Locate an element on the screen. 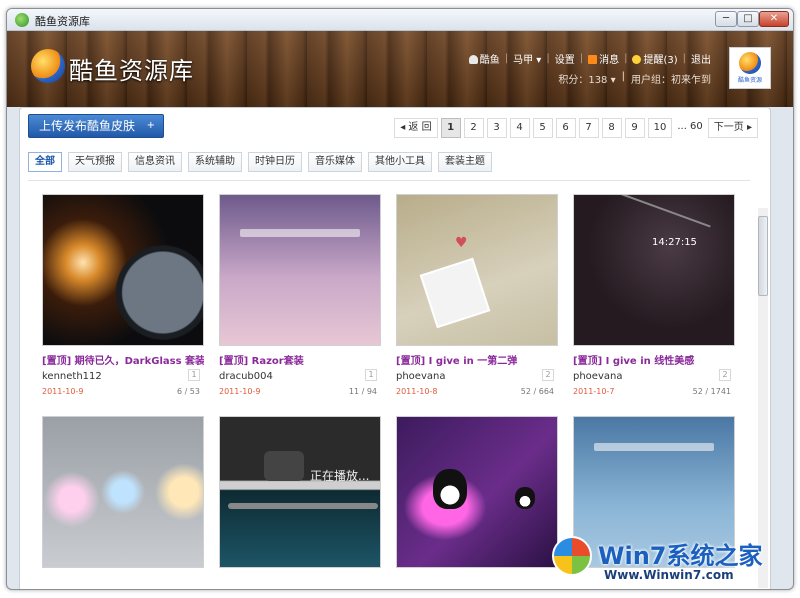 The image size is (800, 598). scrollbar-thumb is located at coordinates (763, 256).